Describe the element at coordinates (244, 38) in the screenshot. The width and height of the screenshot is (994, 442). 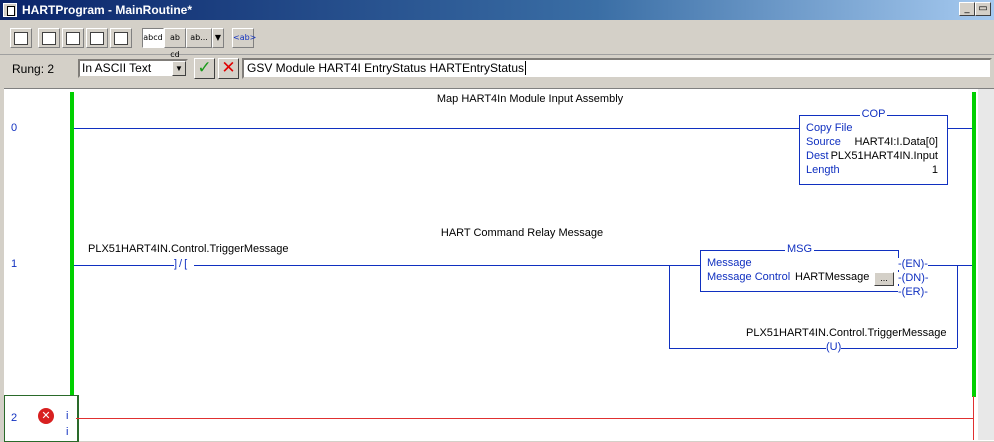
I see `ascii-view-button: <ab>` at that location.